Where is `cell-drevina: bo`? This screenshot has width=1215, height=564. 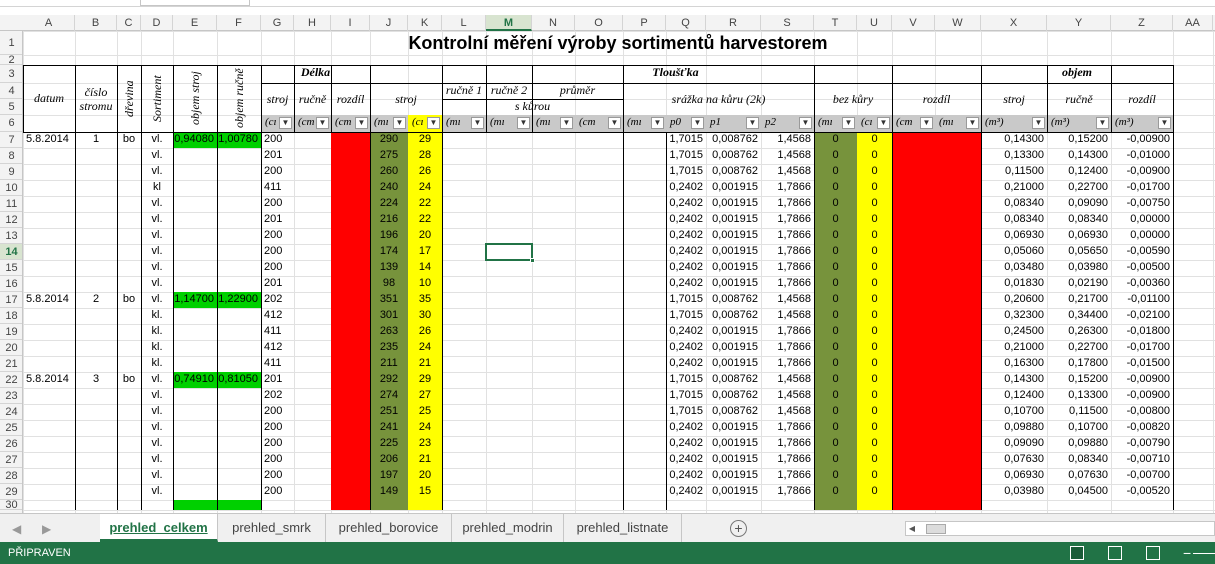
cell-drevina: bo is located at coordinates (129, 140).